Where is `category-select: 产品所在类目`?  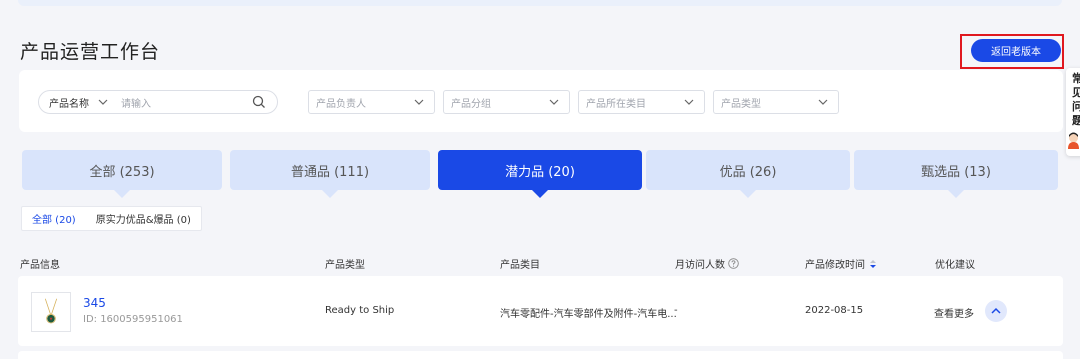 category-select: 产品所在类目 is located at coordinates (641, 102).